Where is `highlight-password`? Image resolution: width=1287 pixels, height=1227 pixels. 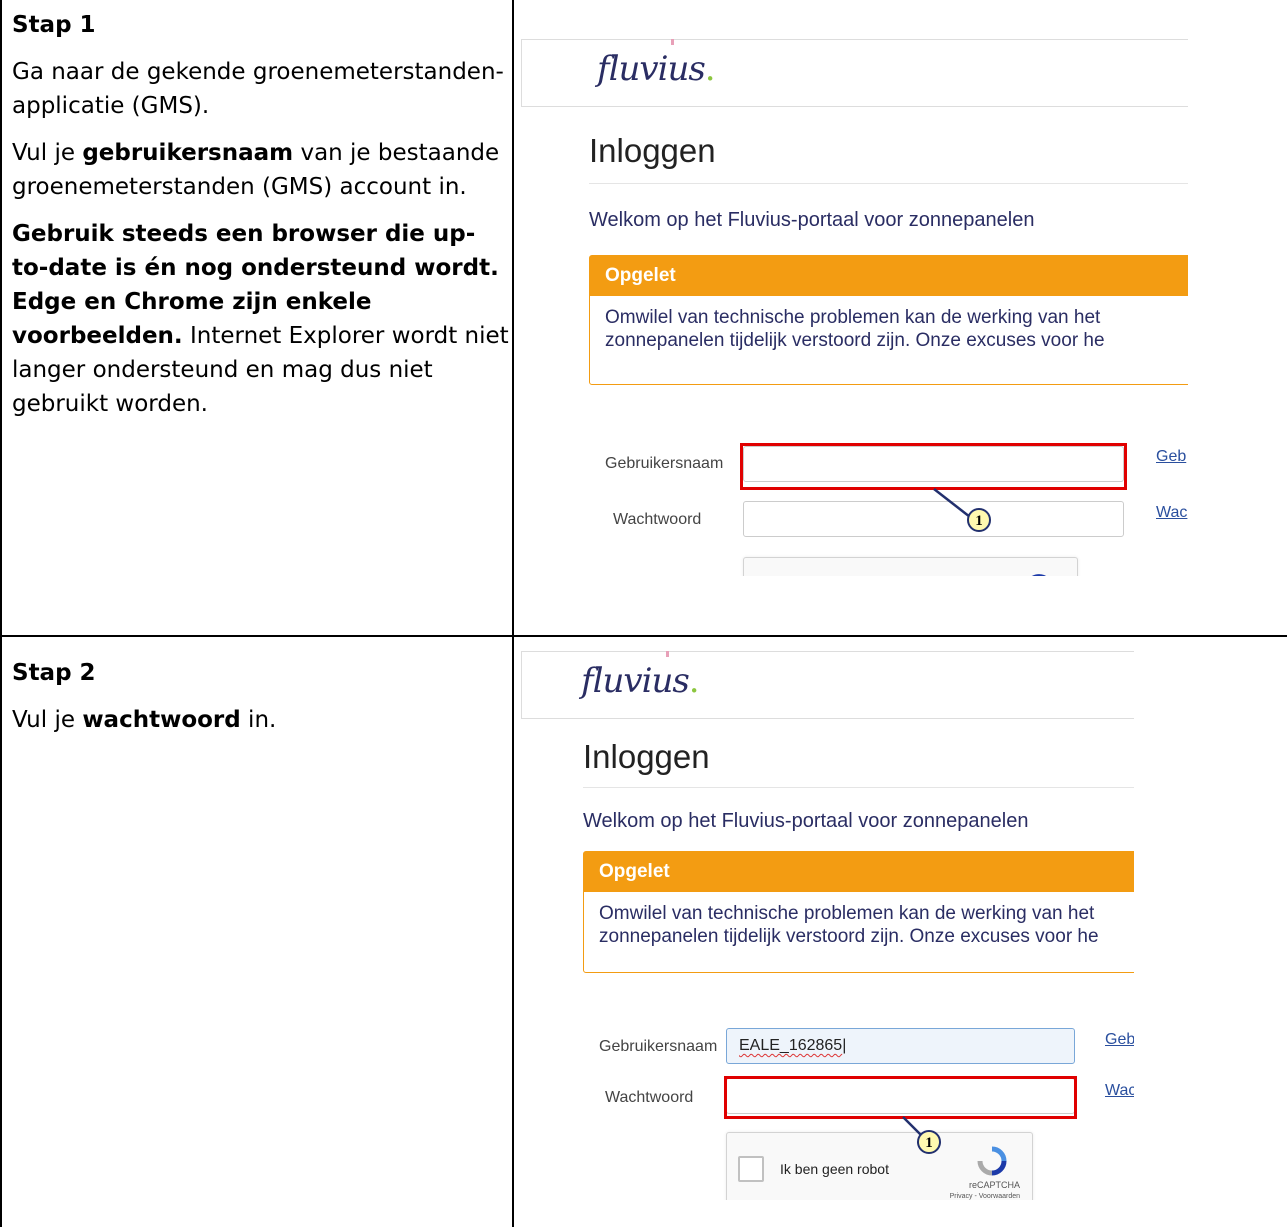
highlight-password is located at coordinates (900, 1097).